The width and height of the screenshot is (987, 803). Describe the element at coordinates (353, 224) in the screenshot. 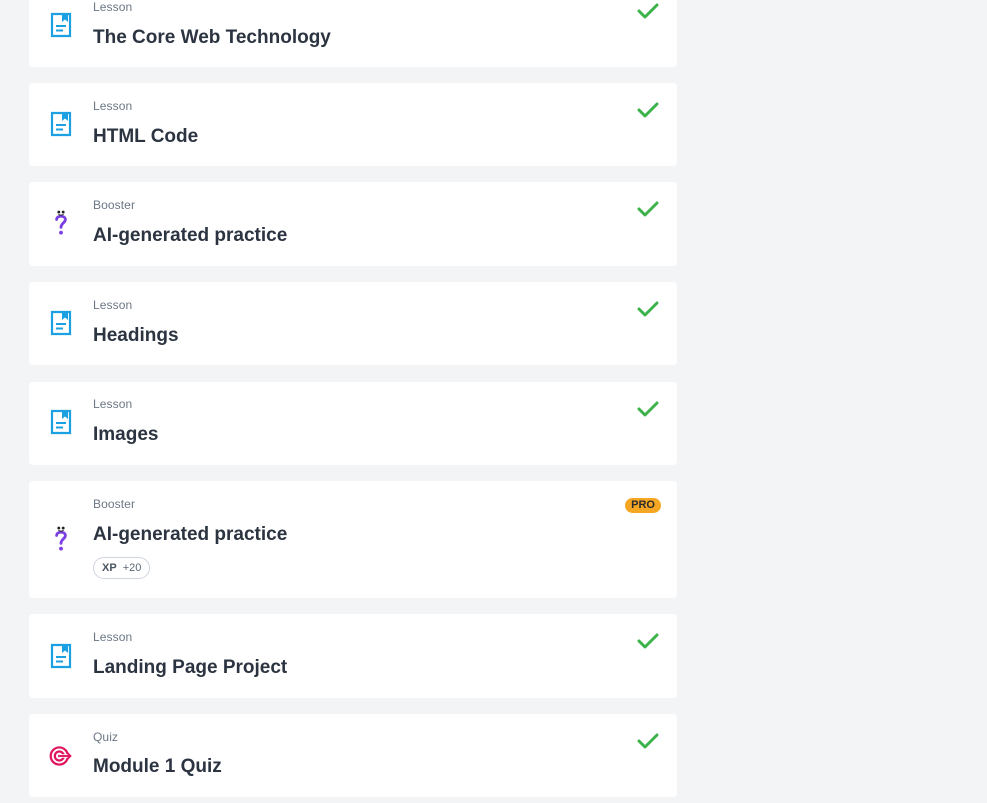

I see `list-item: Booster AI-generated practice` at that location.